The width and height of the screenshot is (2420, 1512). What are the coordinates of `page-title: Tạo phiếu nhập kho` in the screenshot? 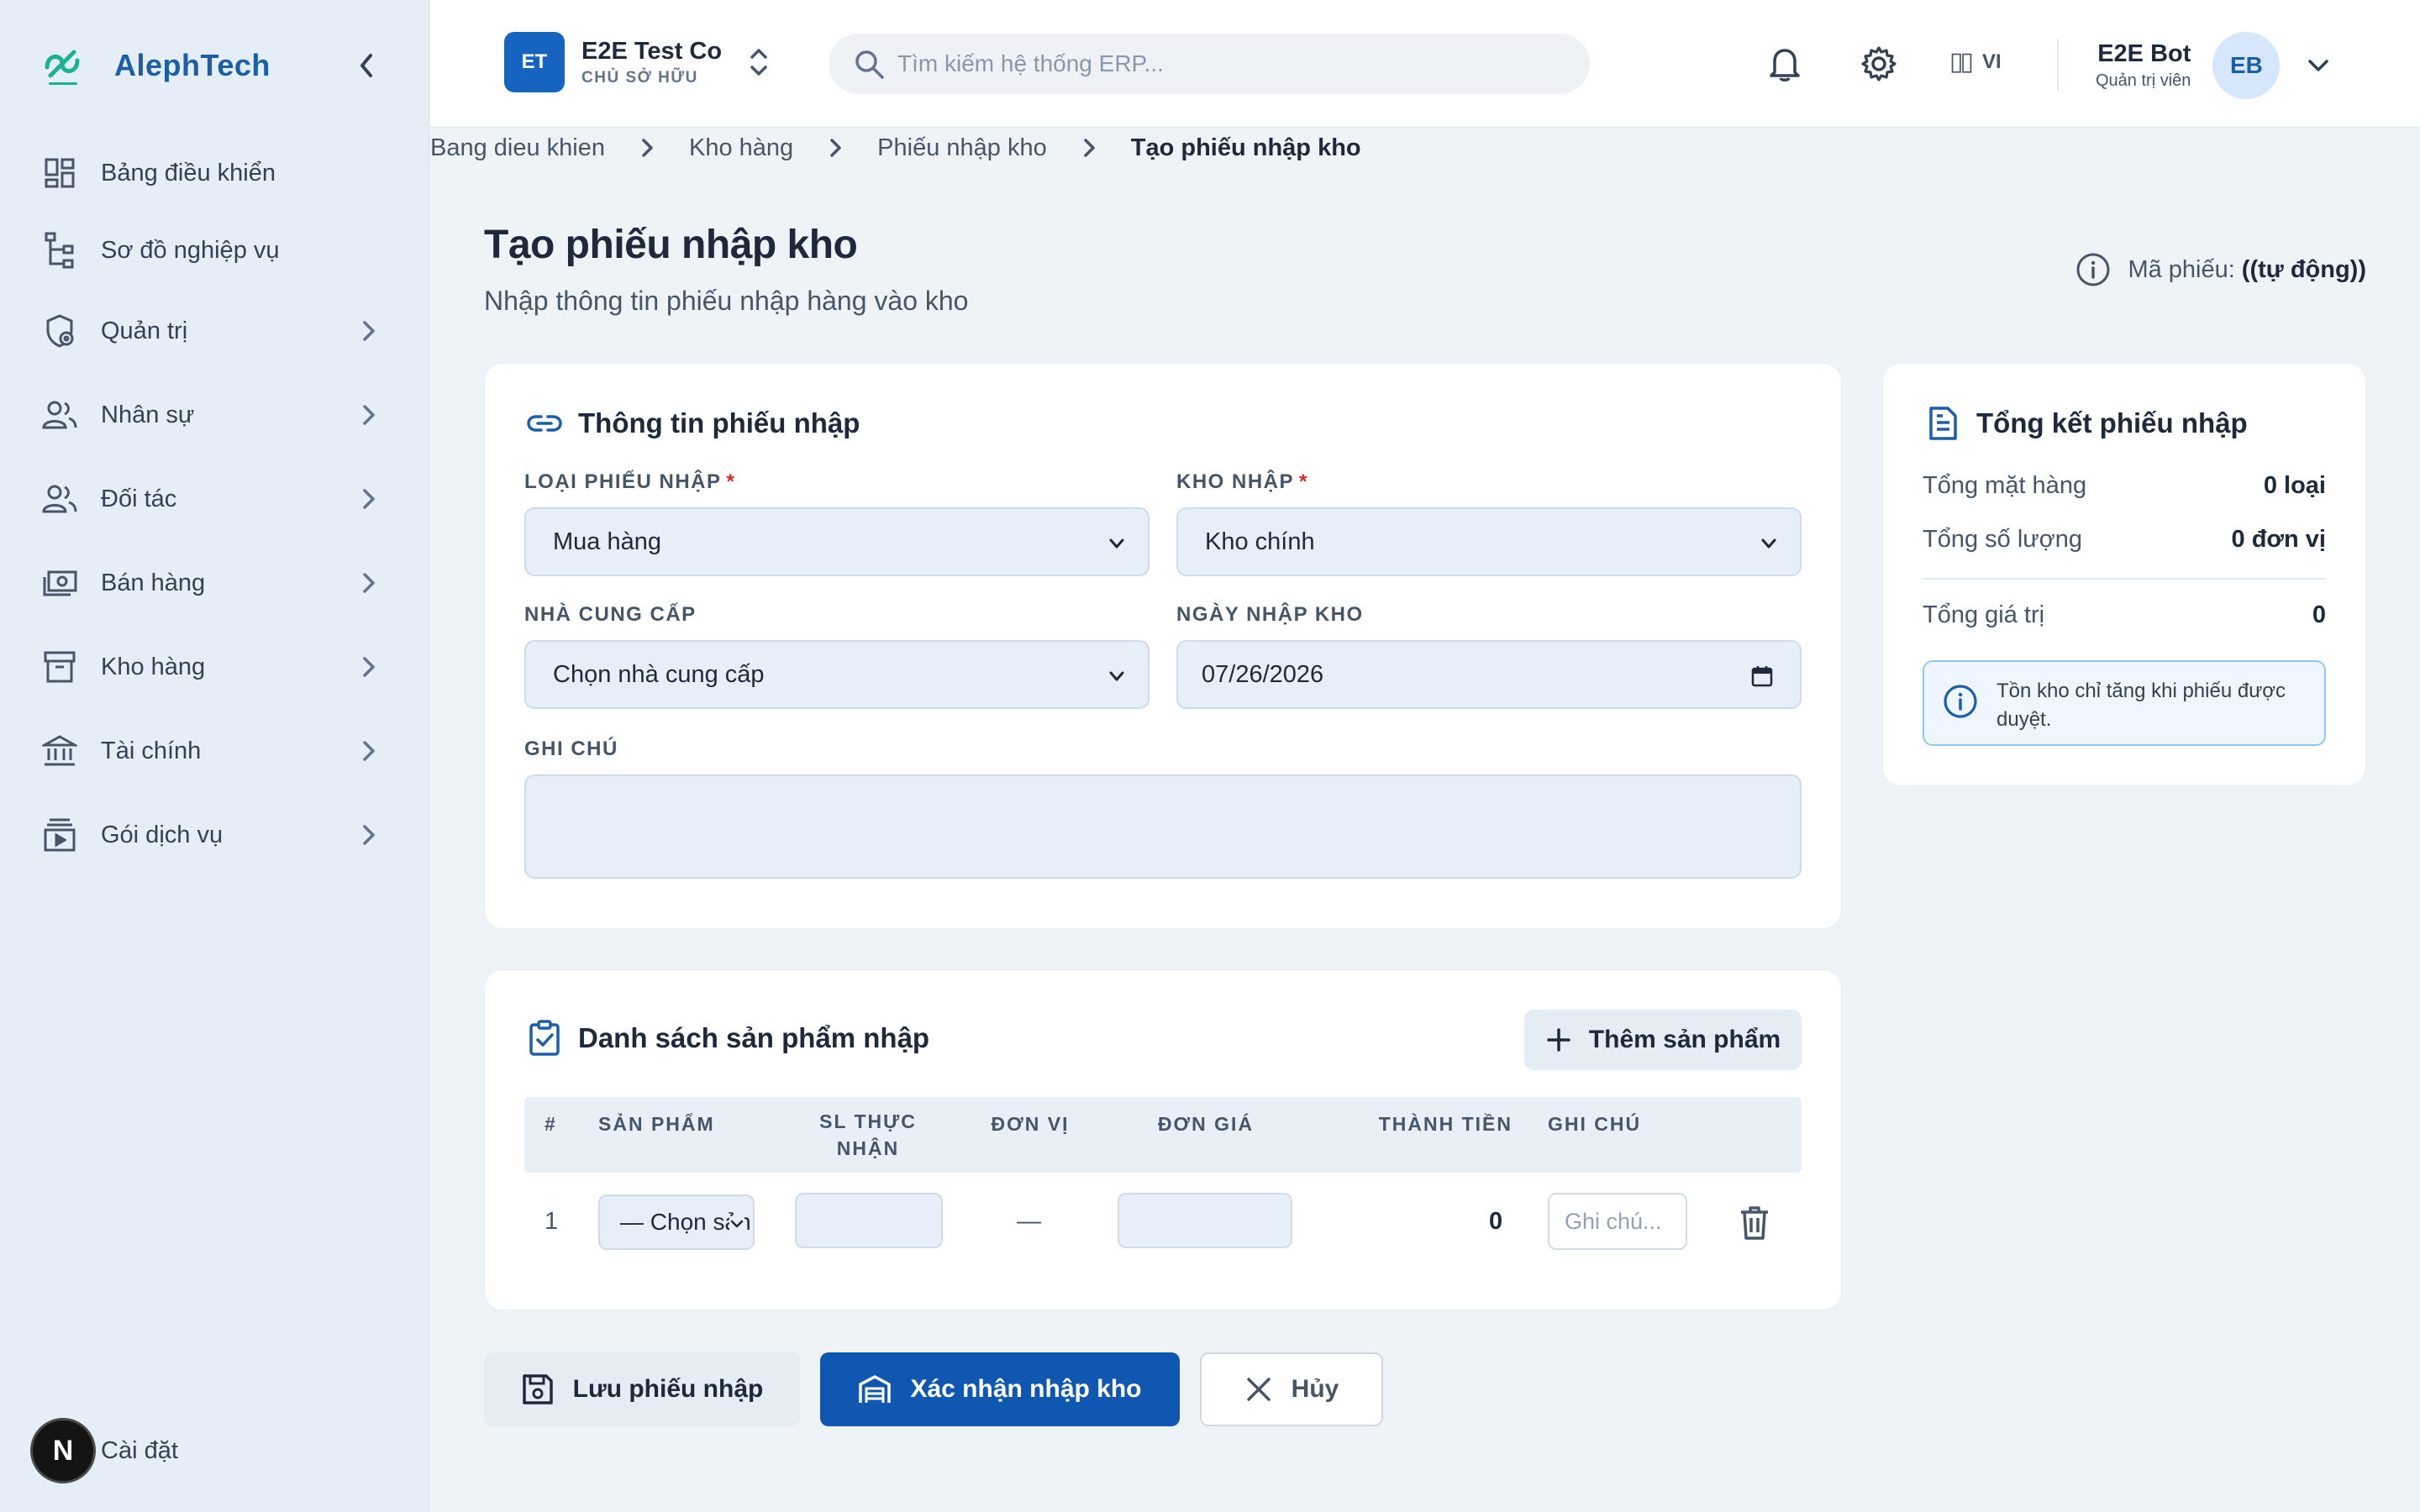 It's located at (671, 245).